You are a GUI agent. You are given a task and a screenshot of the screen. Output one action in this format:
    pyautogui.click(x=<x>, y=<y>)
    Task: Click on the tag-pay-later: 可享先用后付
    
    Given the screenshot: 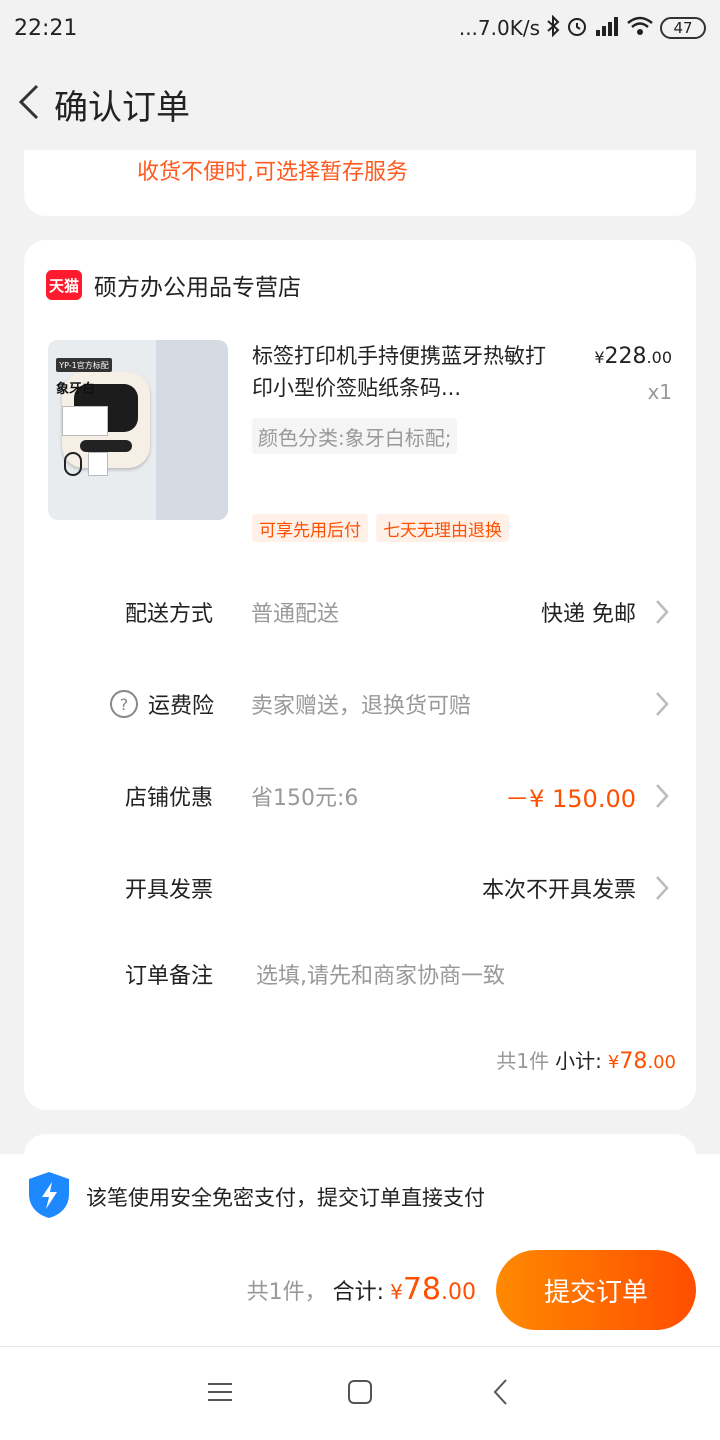 What is the action you would take?
    pyautogui.click(x=310, y=528)
    